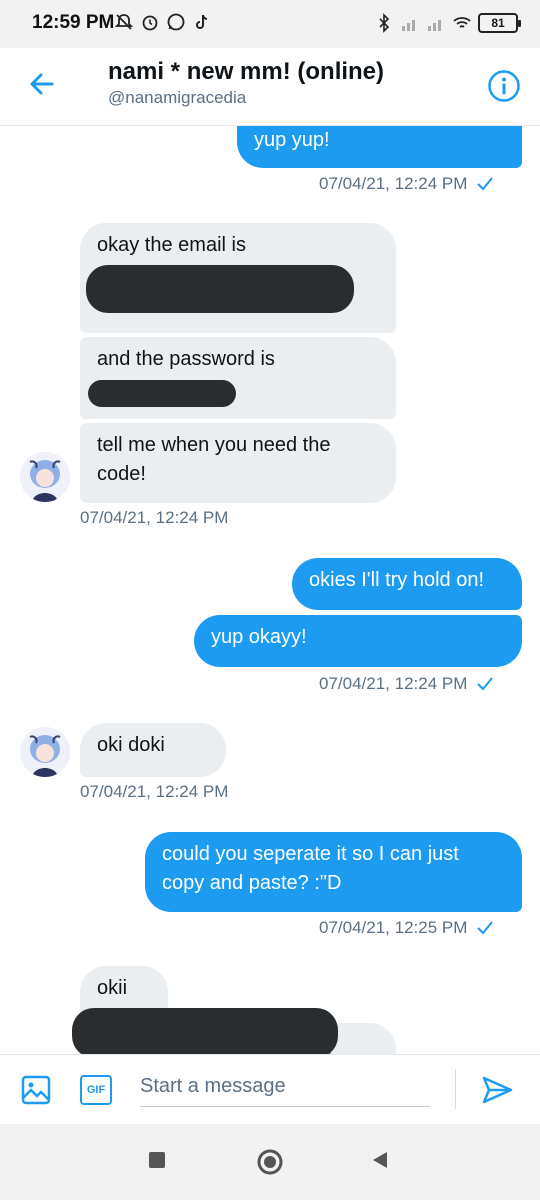 The height and width of the screenshot is (1200, 540). I want to click on timestamp-text: 07/04/21, 12:25 PM, so click(393, 927).